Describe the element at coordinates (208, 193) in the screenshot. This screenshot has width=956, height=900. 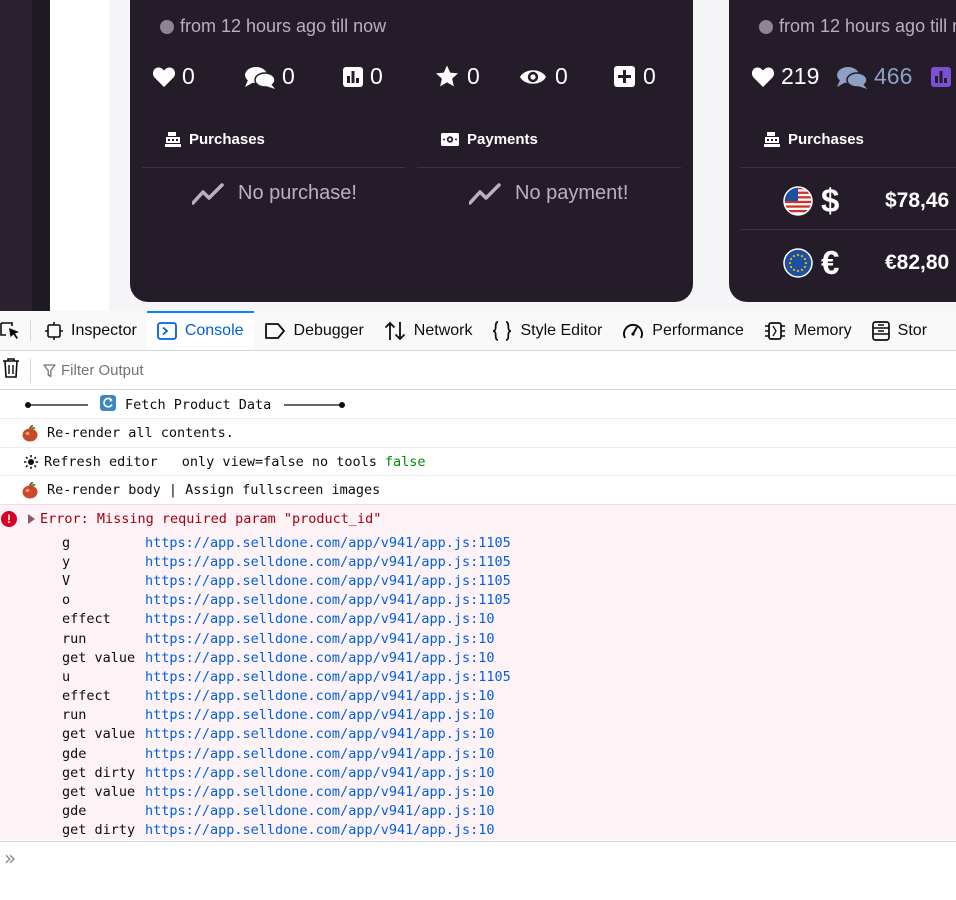
I see `trend-line-icon` at that location.